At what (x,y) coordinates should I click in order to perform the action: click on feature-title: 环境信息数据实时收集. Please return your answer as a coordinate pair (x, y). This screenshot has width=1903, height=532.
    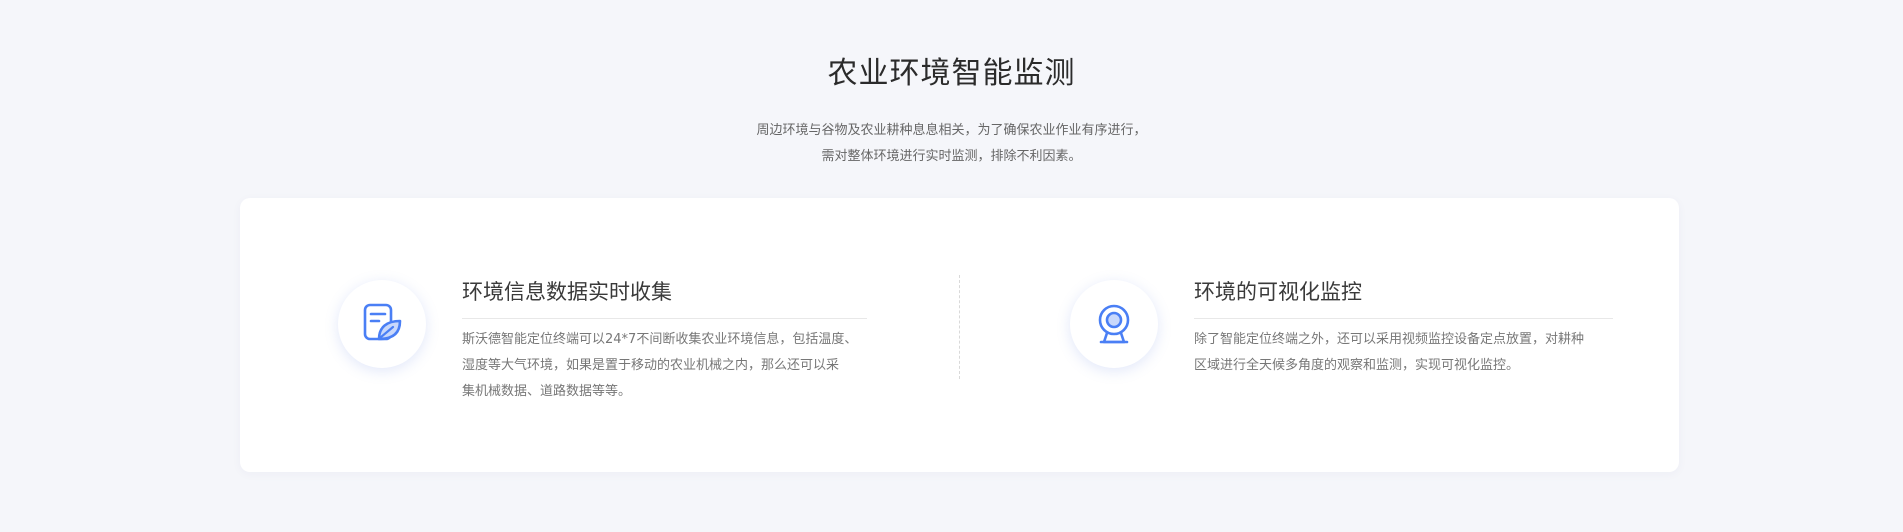
    Looking at the image, I should click on (664, 296).